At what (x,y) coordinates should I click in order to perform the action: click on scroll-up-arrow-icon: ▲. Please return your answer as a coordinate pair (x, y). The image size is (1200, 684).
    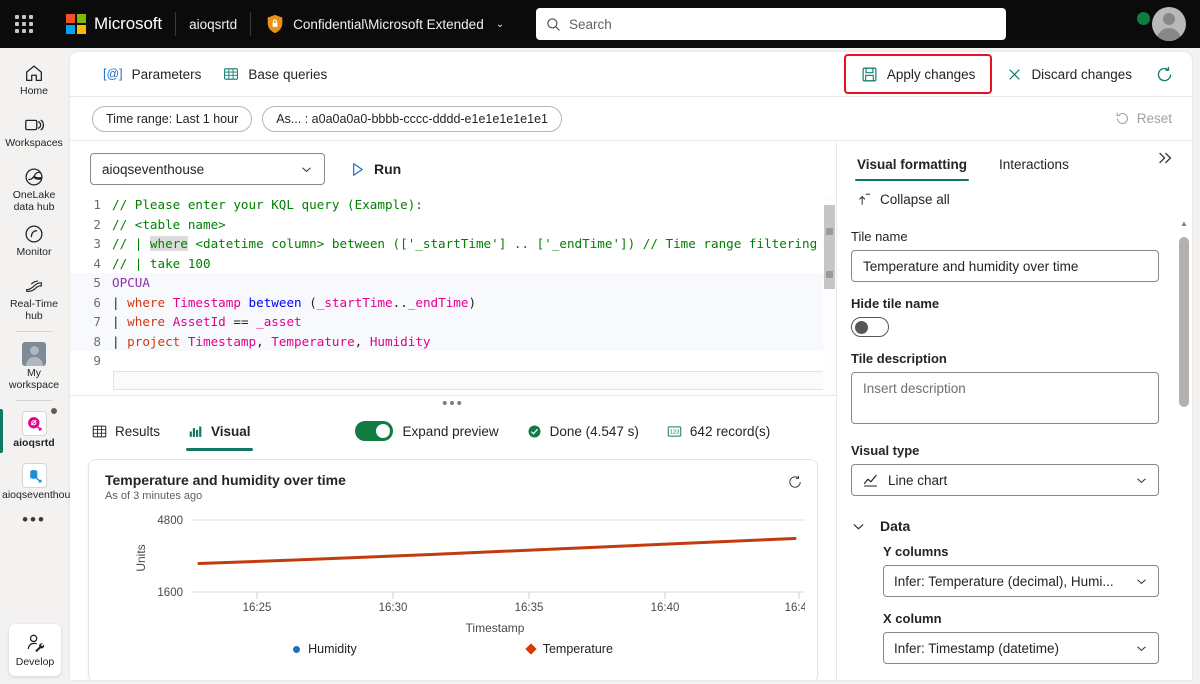
    Looking at the image, I should click on (1184, 223).